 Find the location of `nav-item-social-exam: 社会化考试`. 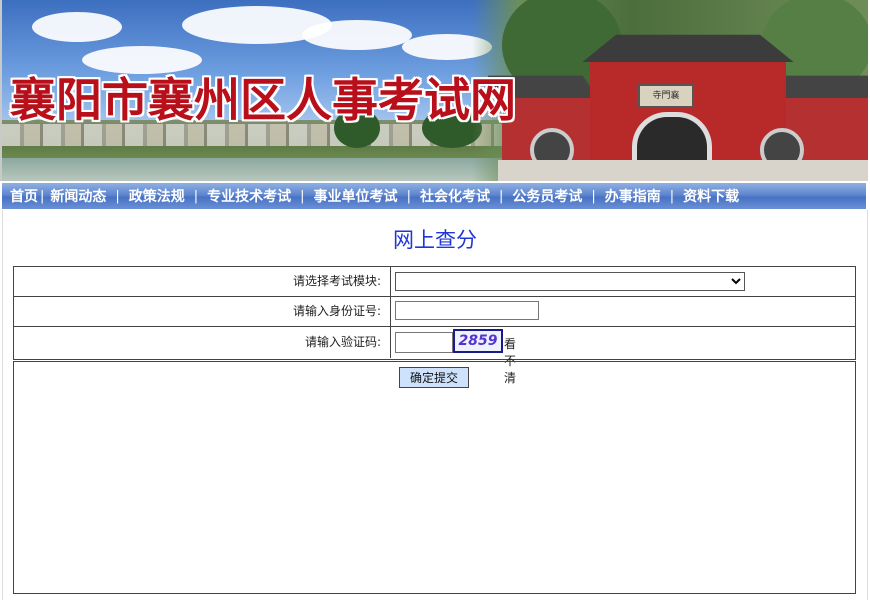

nav-item-social-exam: 社会化考试 is located at coordinates (455, 196).